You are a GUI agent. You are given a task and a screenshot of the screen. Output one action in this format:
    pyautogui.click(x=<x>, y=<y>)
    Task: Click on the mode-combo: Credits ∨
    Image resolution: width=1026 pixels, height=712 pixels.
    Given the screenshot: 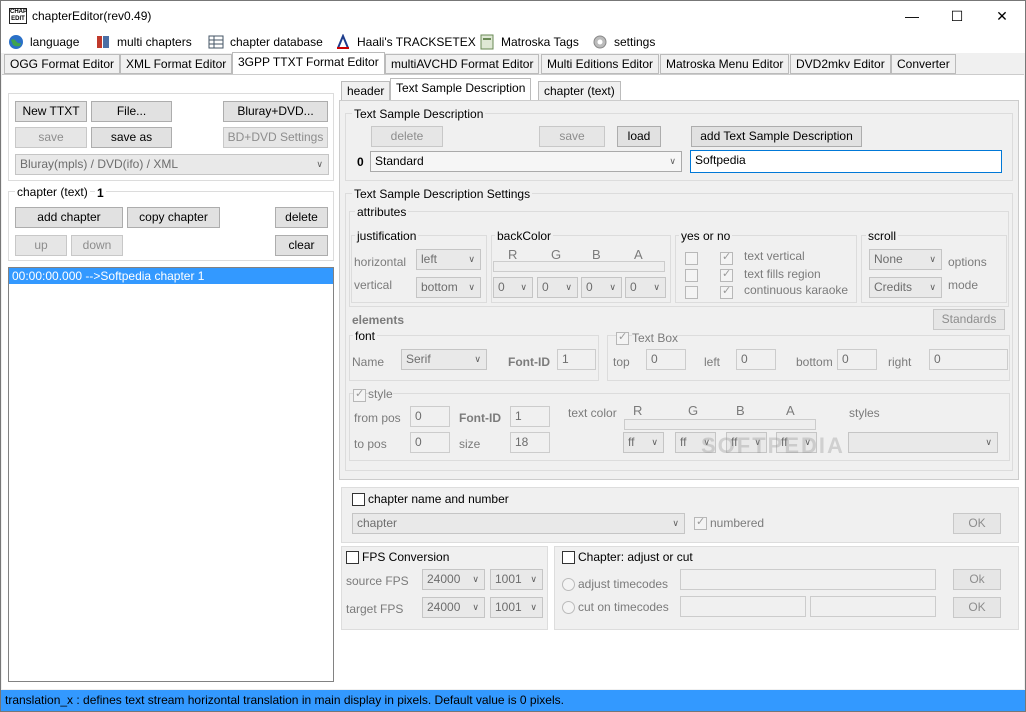 What is the action you would take?
    pyautogui.click(x=905, y=287)
    